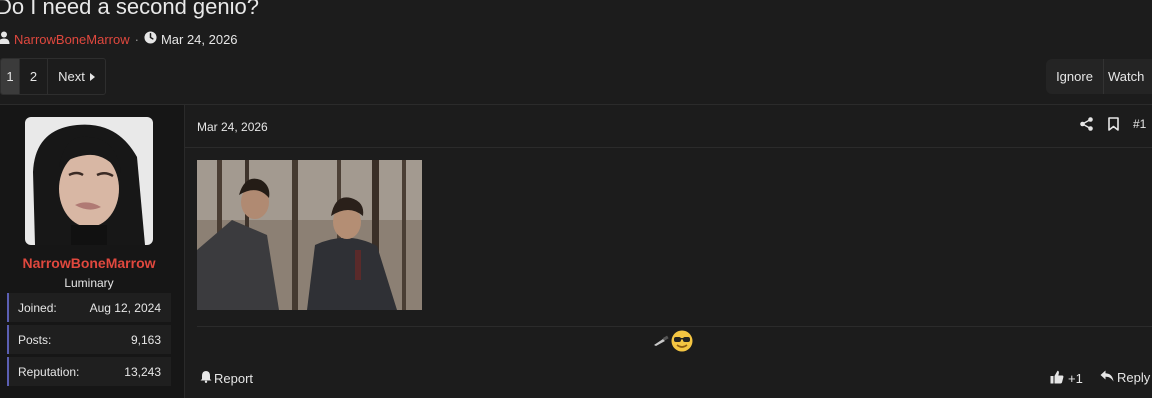  I want to click on reply-label: Reply, so click(1134, 377).